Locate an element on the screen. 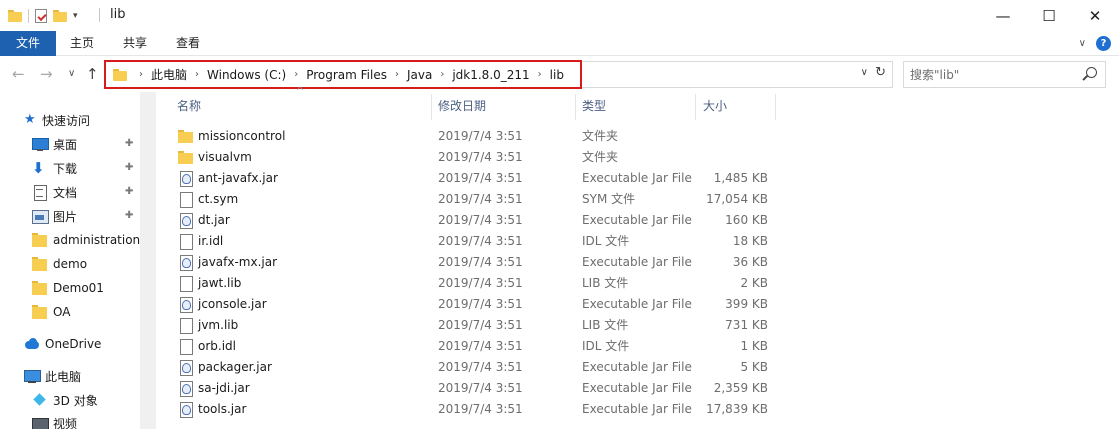 This screenshot has width=1119, height=429. maximize-button: ☐ is located at coordinates (1049, 15).